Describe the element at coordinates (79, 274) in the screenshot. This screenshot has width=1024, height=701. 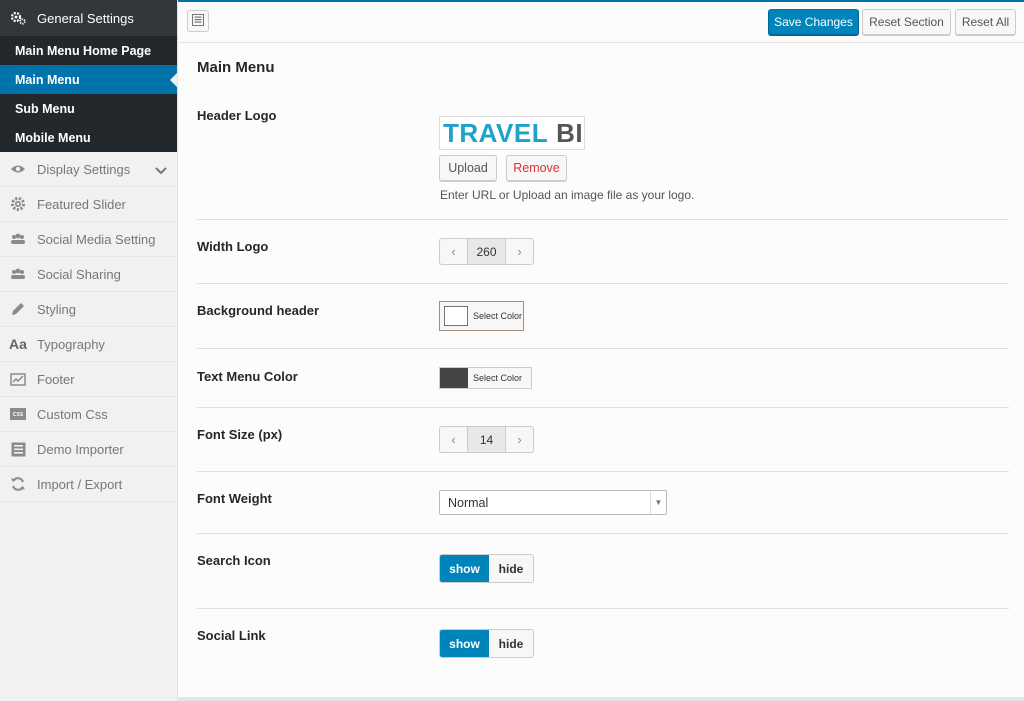
I see `sidebar-item-label: Social Sharing` at that location.